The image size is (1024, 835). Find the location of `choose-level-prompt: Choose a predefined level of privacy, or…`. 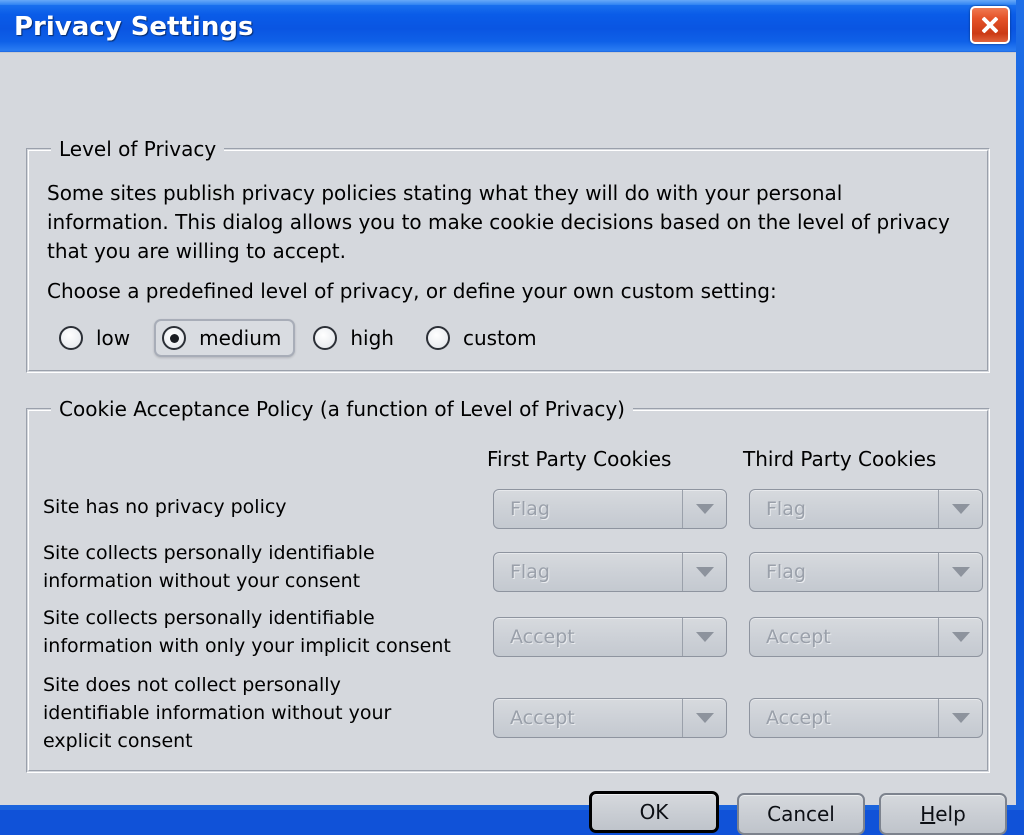

choose-level-prompt: Choose a predefined level of privacy, or… is located at coordinates (412, 291).